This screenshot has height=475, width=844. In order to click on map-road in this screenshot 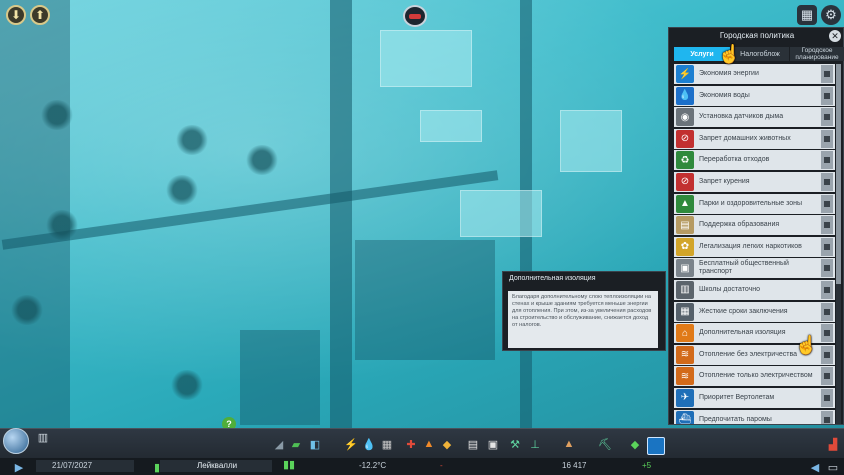, I will do `click(250, 210)`.